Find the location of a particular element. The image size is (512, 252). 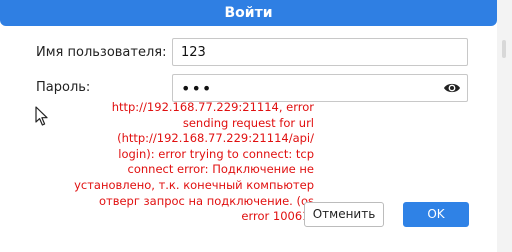

background-scrollbar is located at coordinates (504, 49).